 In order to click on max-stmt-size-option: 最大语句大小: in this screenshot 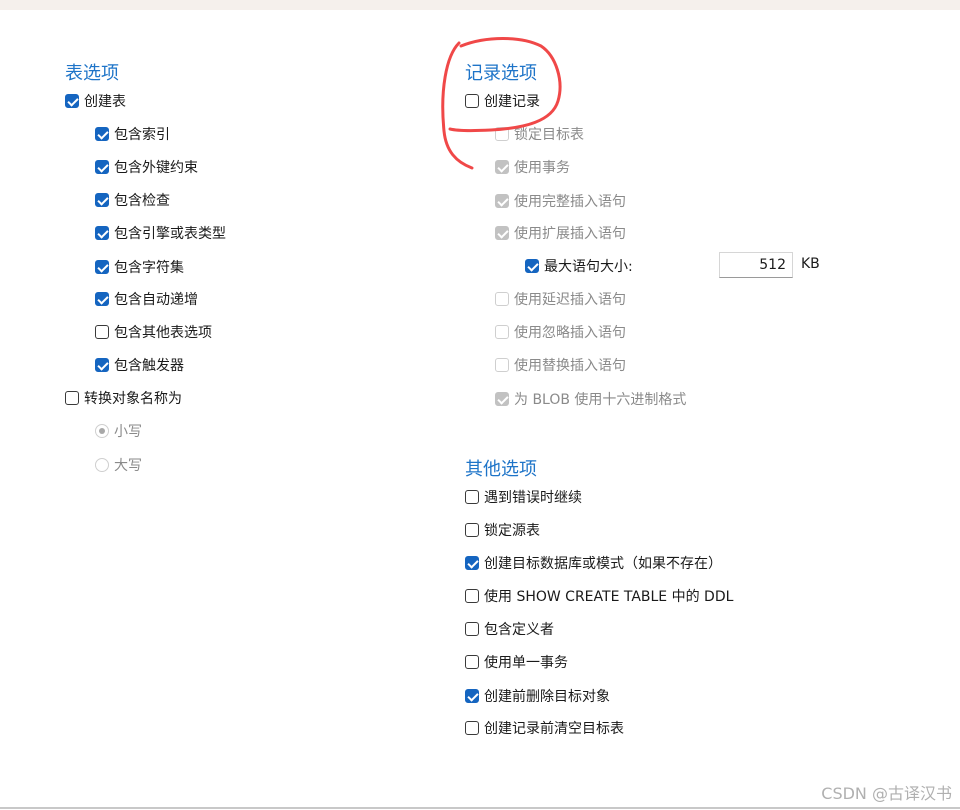, I will do `click(579, 266)`.